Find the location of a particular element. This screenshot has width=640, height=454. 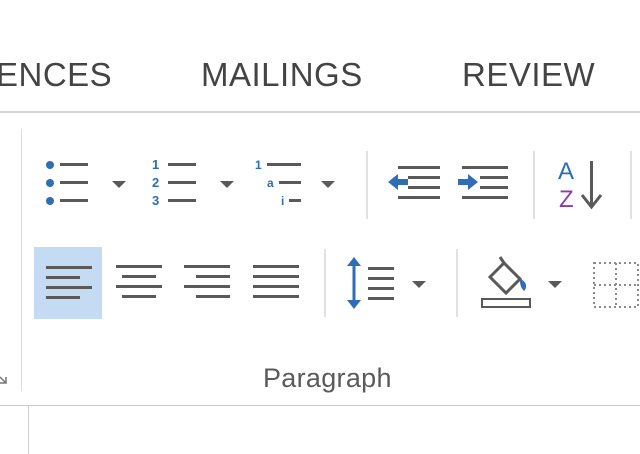

bullets-icon is located at coordinates (86, 183).